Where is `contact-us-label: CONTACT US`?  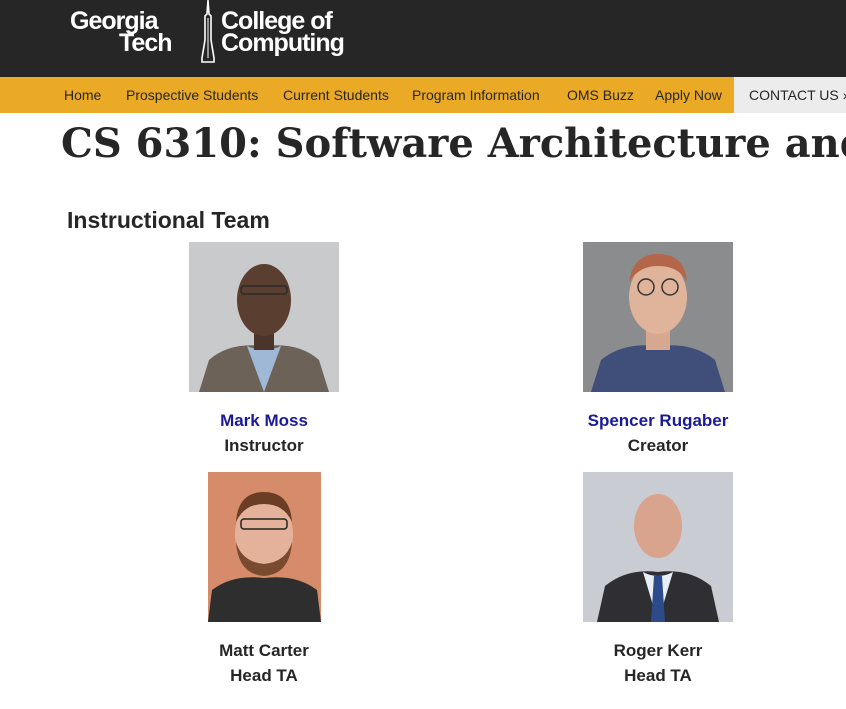 contact-us-label: CONTACT US is located at coordinates (794, 95).